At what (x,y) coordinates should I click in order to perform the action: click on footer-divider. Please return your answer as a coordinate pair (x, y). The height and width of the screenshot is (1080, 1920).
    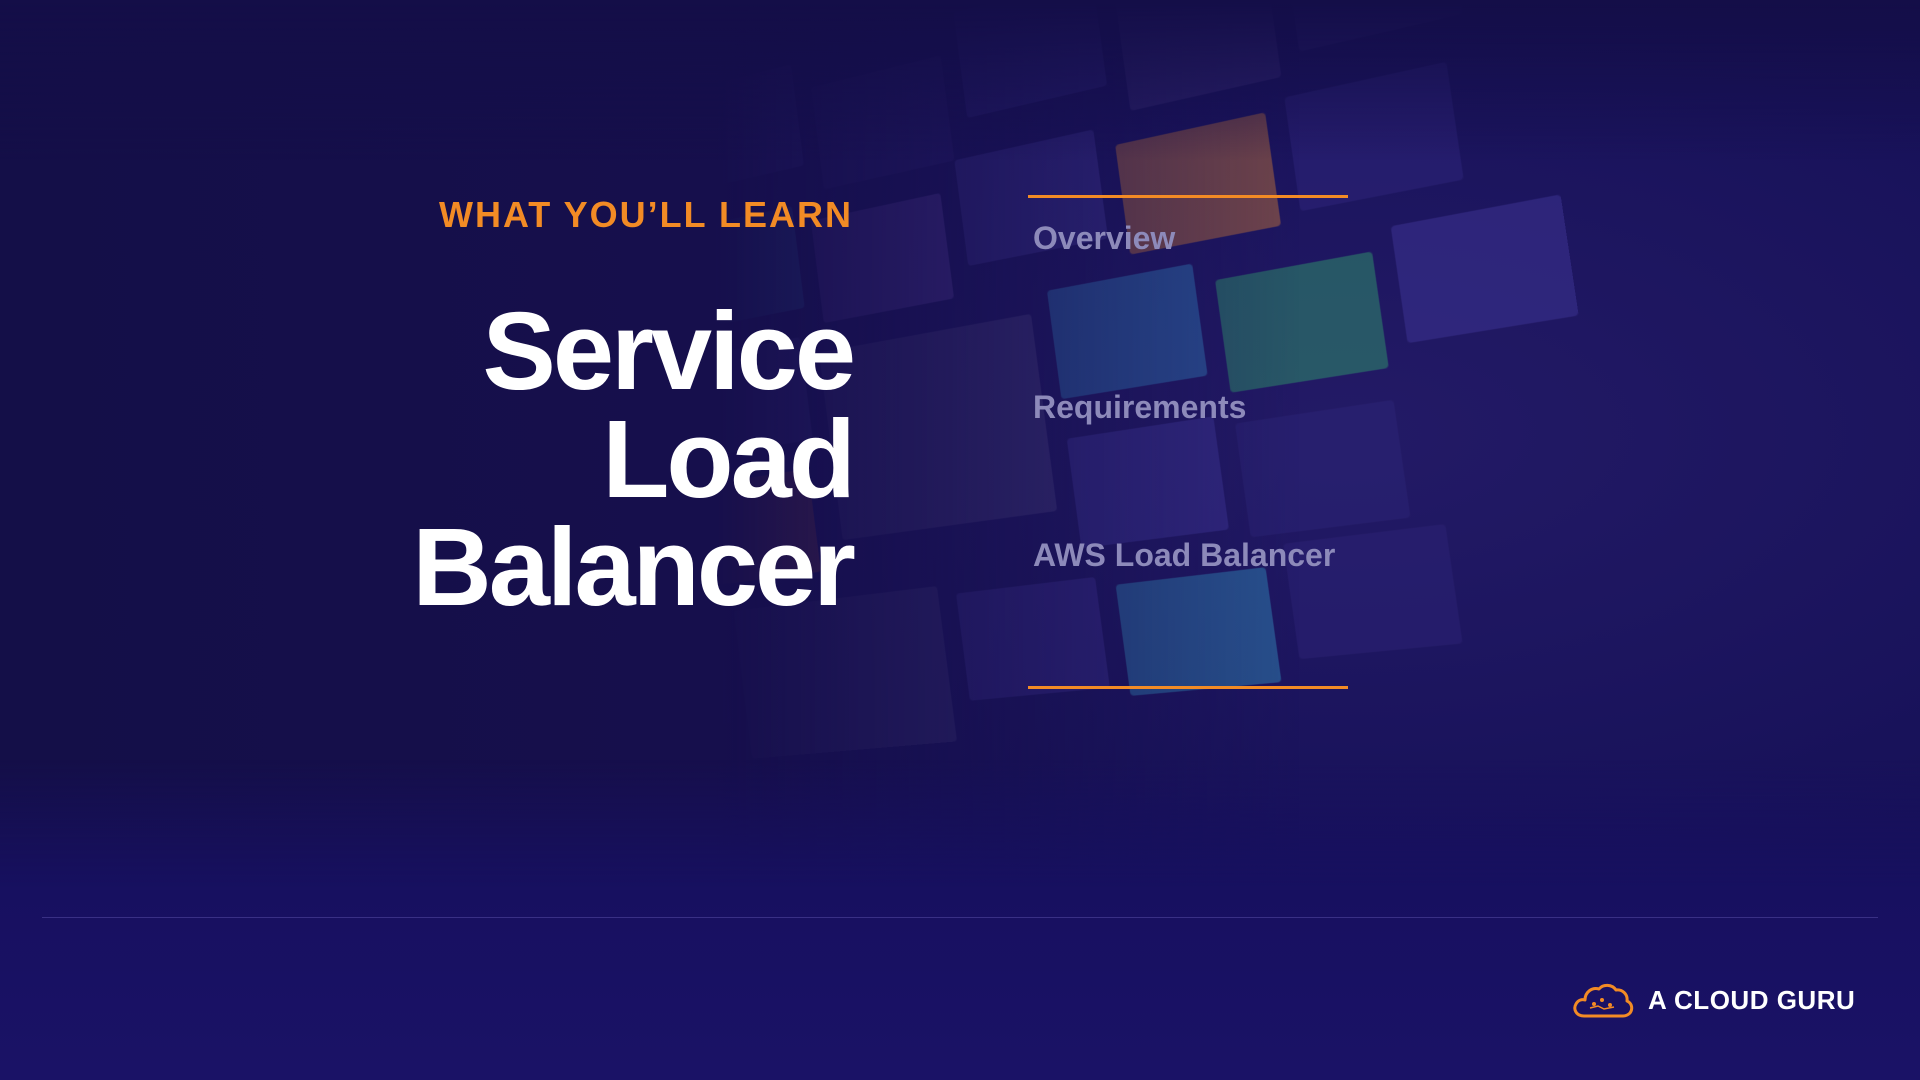
    Looking at the image, I should click on (960, 917).